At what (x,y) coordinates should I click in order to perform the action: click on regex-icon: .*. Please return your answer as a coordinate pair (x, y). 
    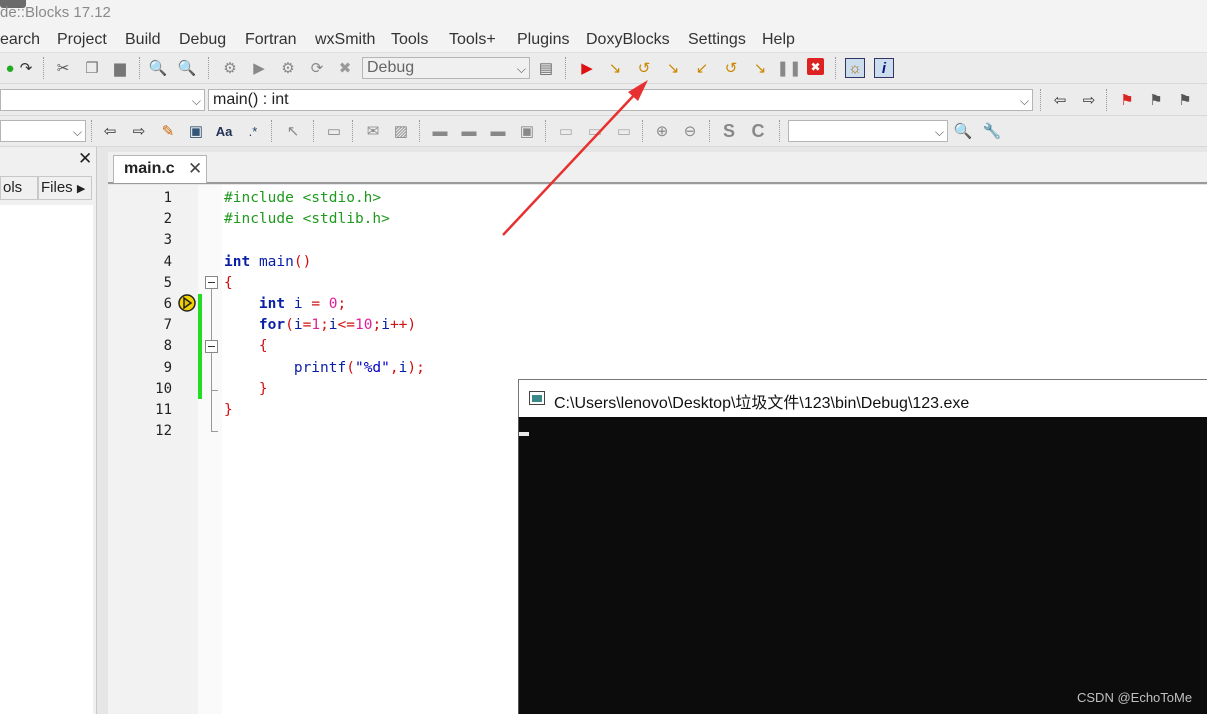
    Looking at the image, I should click on (253, 131).